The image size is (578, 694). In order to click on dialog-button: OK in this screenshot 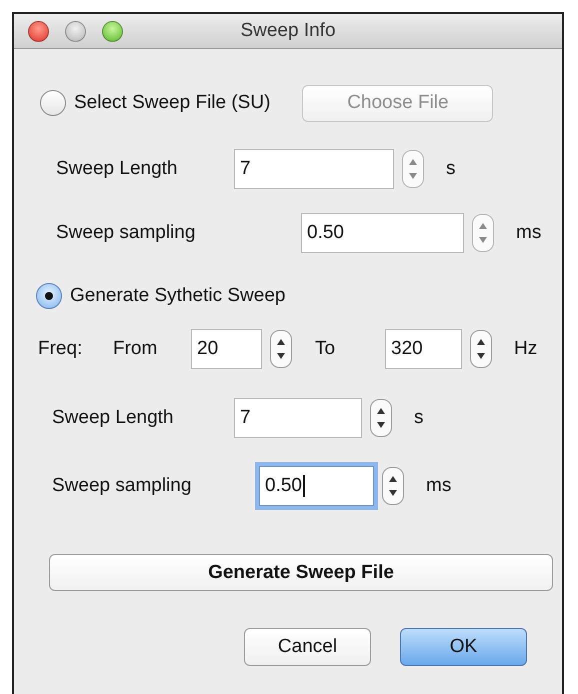, I will do `click(463, 647)`.